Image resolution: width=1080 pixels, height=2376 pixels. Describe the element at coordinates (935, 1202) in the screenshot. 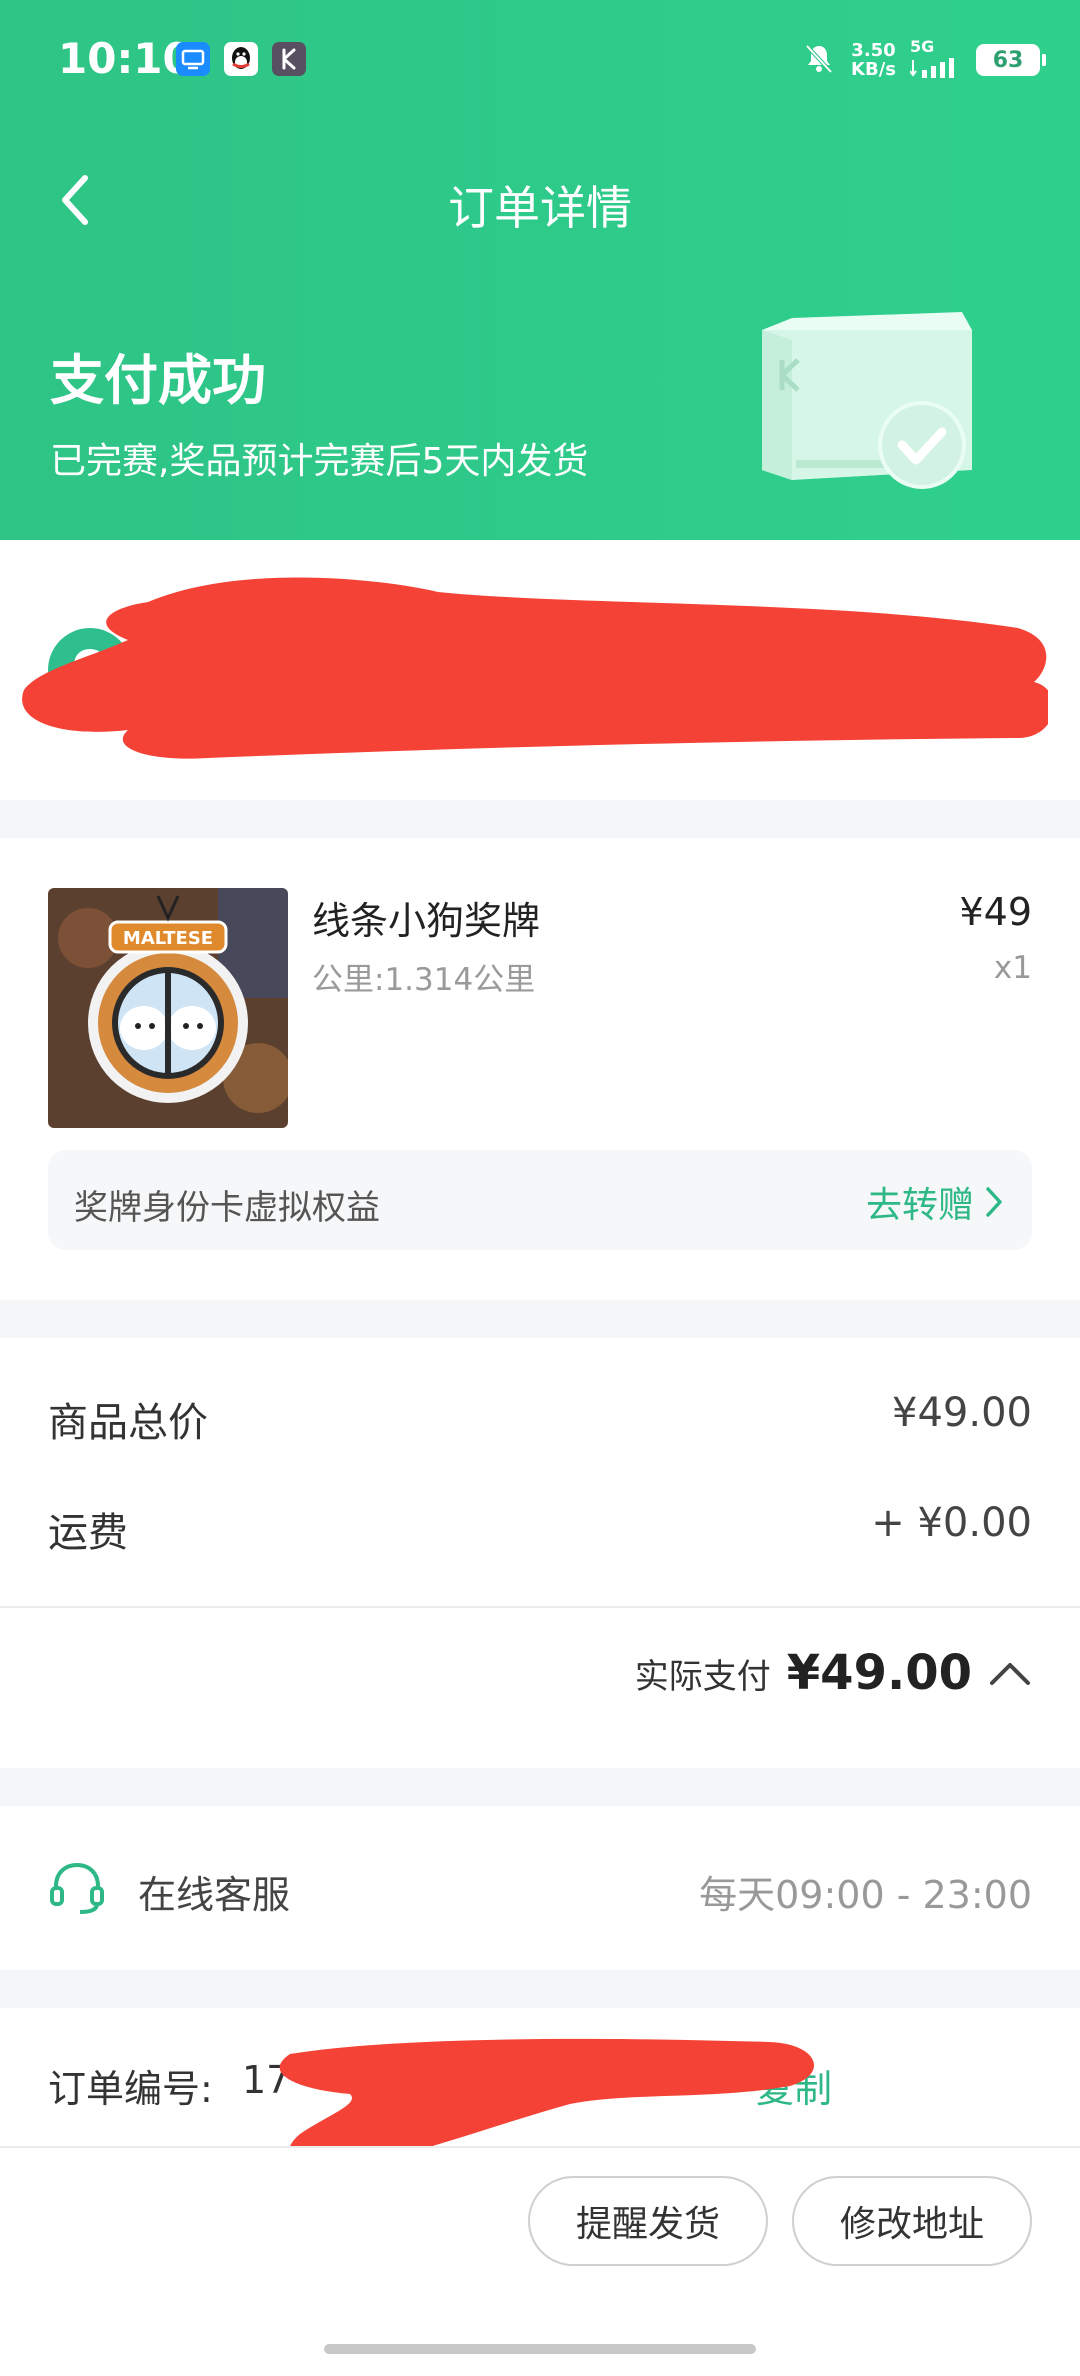

I see `gift-transfer-link: 去转赠` at that location.